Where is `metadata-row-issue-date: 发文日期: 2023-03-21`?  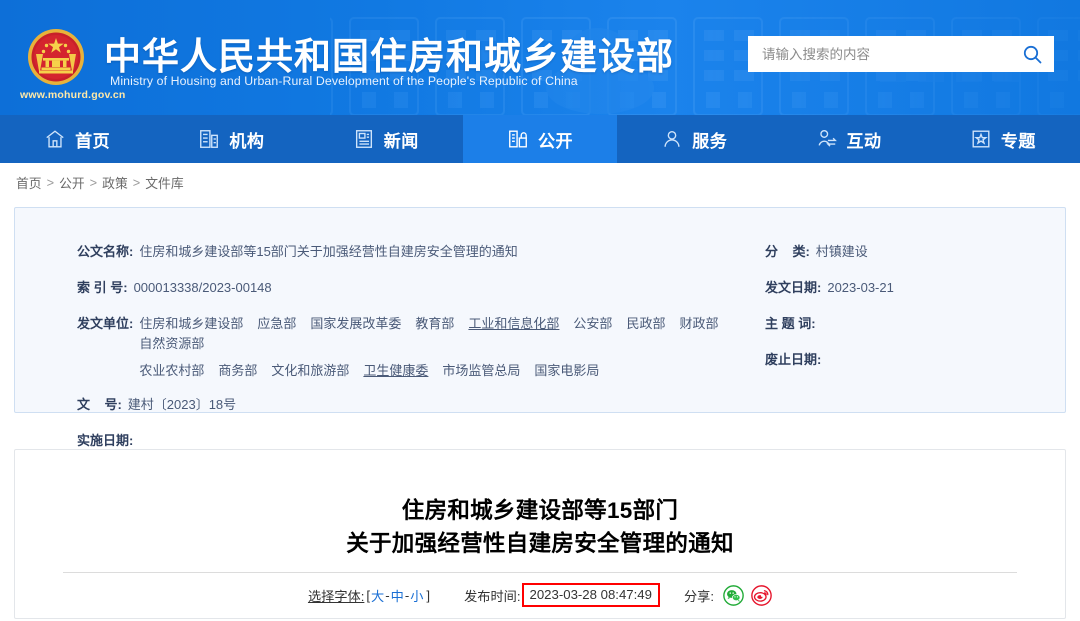 metadata-row-issue-date: 发文日期: 2023-03-21 is located at coordinates (910, 288).